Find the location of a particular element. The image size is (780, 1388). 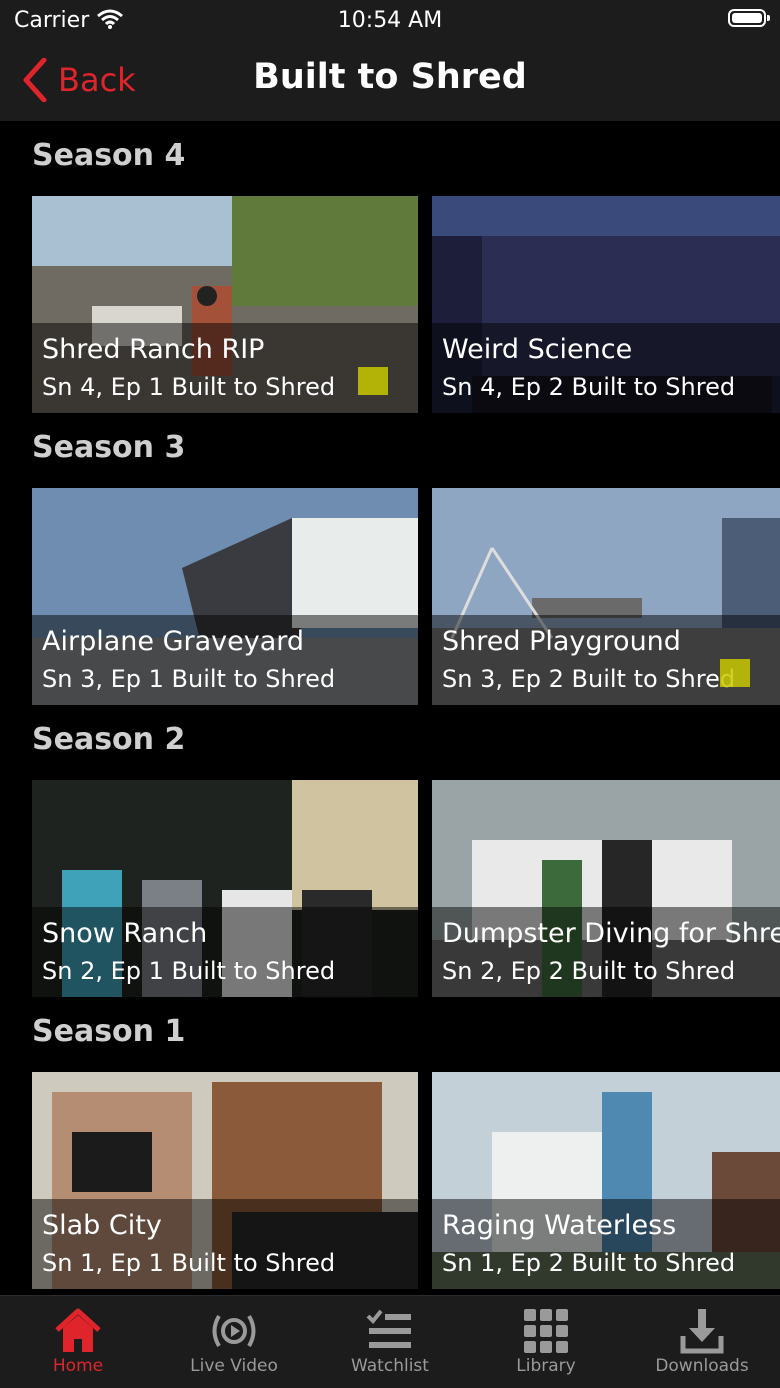

library-icon is located at coordinates (546, 1331).